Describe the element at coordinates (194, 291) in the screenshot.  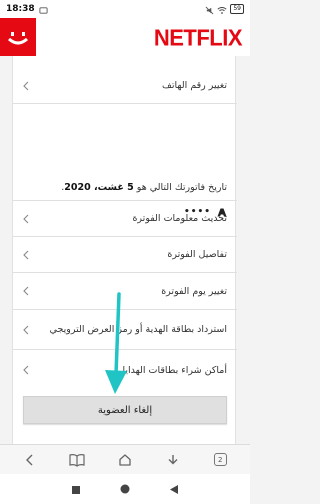
I see `menu-item-label: تغيير يوم الفوترة` at that location.